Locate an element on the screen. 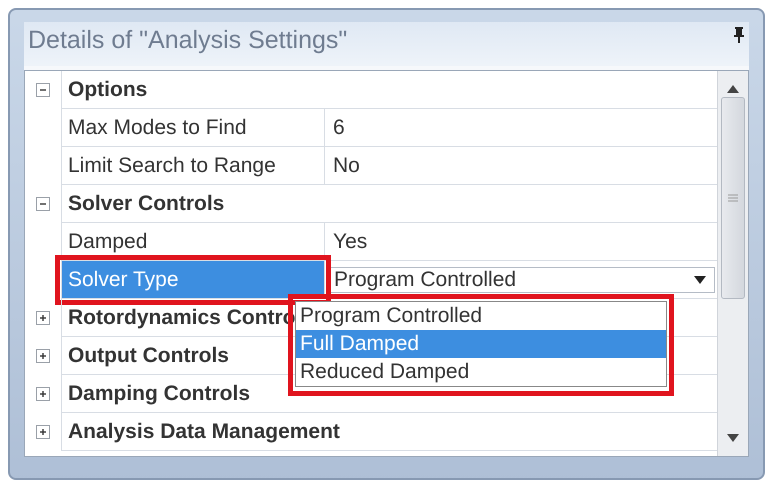  property-value: Yes is located at coordinates (521, 242).